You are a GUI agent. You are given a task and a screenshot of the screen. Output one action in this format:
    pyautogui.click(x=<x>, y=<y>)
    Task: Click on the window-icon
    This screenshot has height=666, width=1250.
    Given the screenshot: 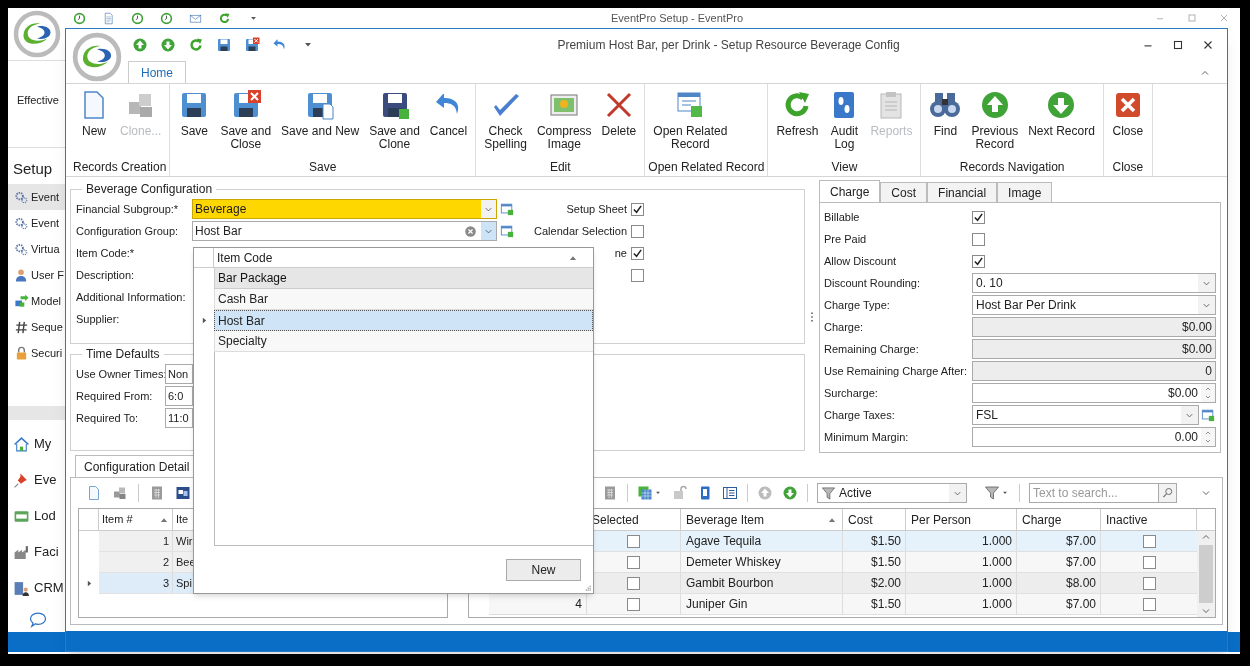 What is the action you would take?
    pyautogui.click(x=183, y=493)
    